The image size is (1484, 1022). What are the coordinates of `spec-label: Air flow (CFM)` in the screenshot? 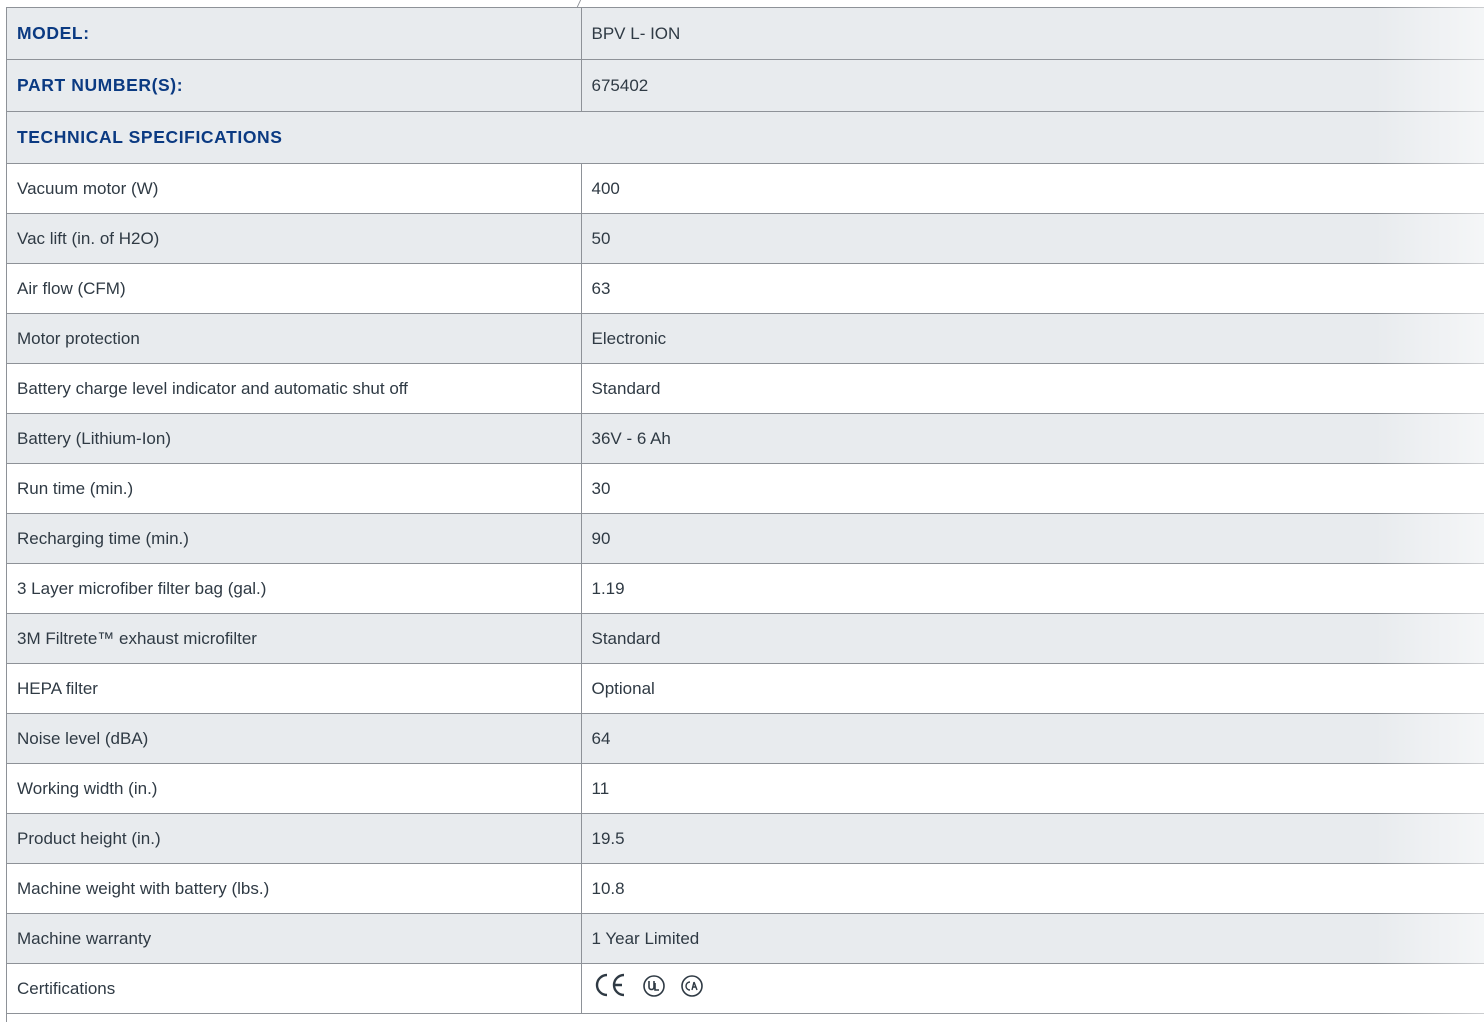 It's located at (294, 288).